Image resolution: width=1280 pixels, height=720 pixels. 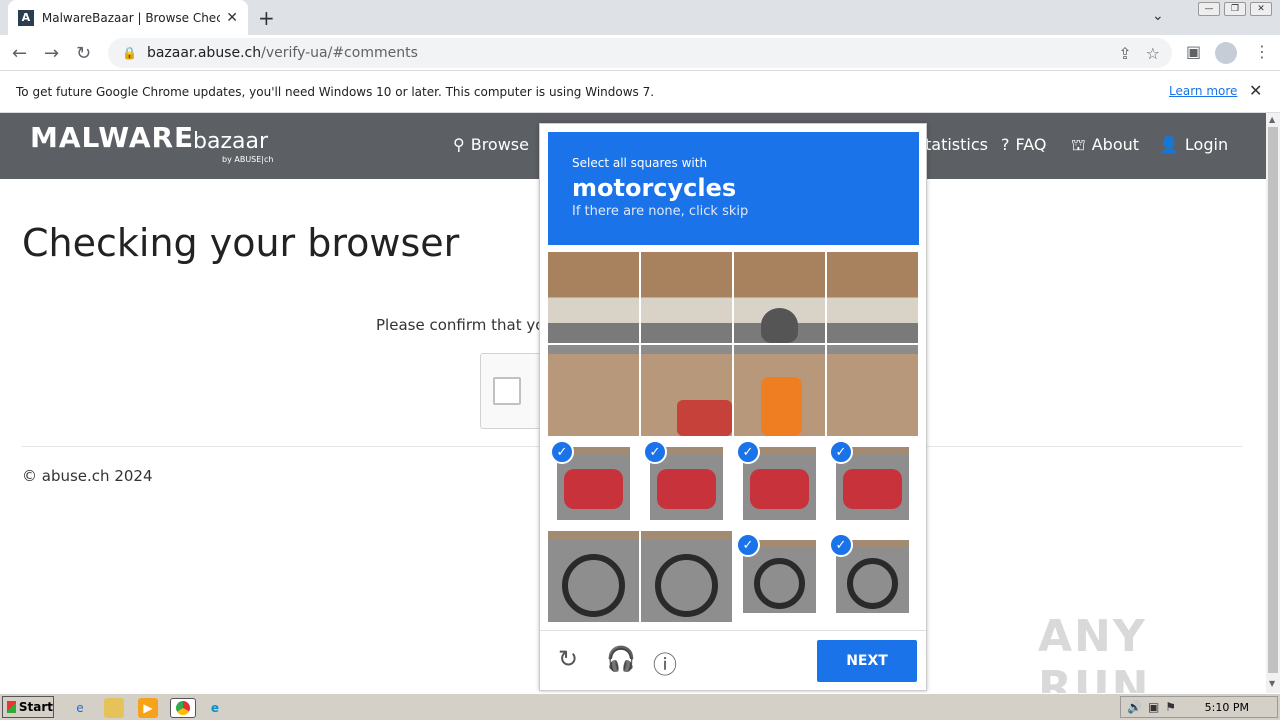 What do you see at coordinates (1272, 119) in the screenshot?
I see `scroll-up-icon: ▲` at bounding box center [1272, 119].